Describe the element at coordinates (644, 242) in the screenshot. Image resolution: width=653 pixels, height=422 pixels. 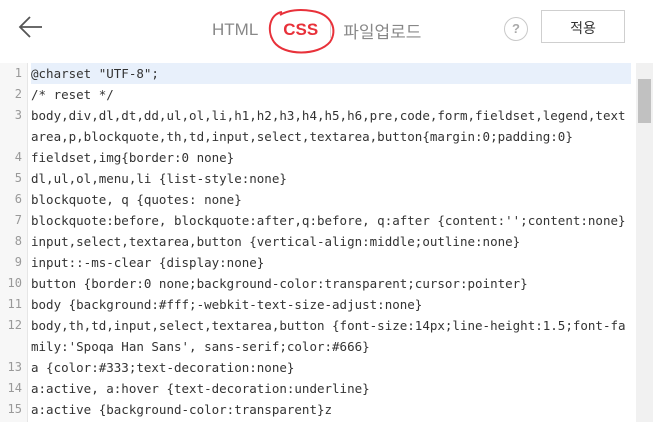
I see `vertical-scrollbar` at that location.